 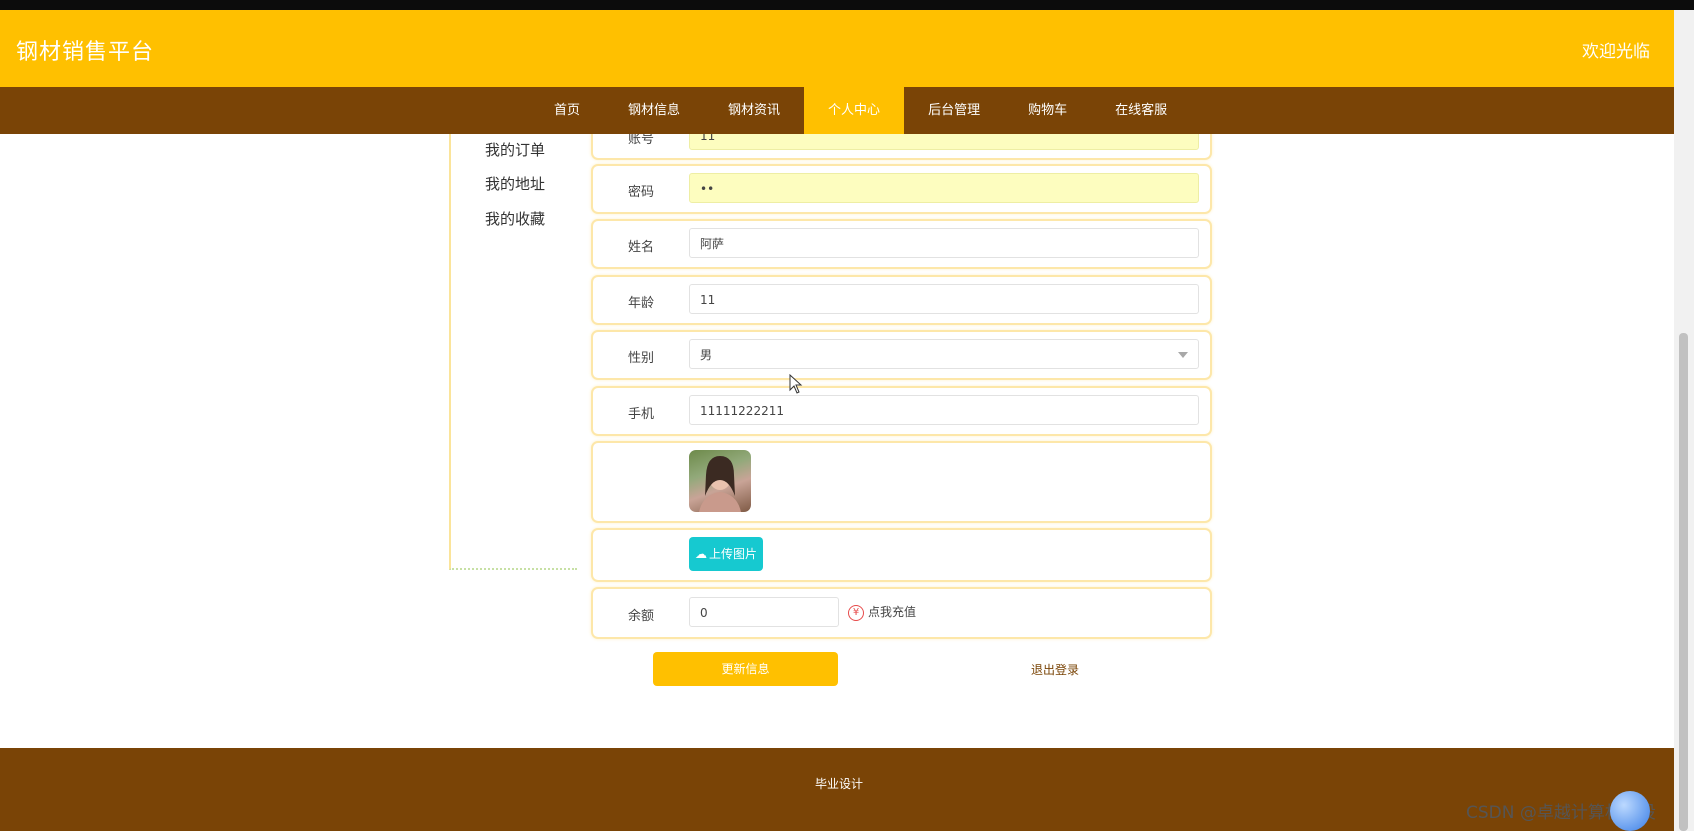 What do you see at coordinates (856, 612) in the screenshot?
I see `yen-icon: ¥` at bounding box center [856, 612].